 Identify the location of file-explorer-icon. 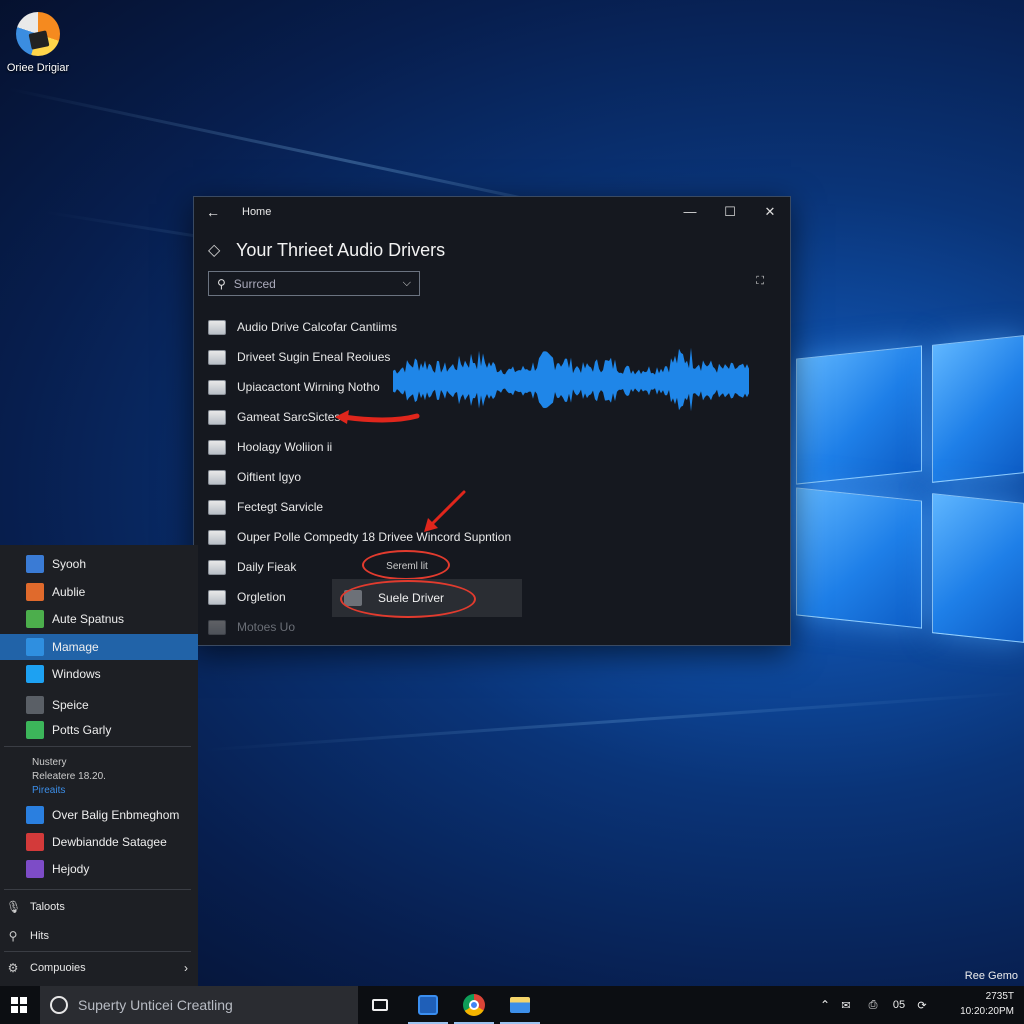
(520, 1005).